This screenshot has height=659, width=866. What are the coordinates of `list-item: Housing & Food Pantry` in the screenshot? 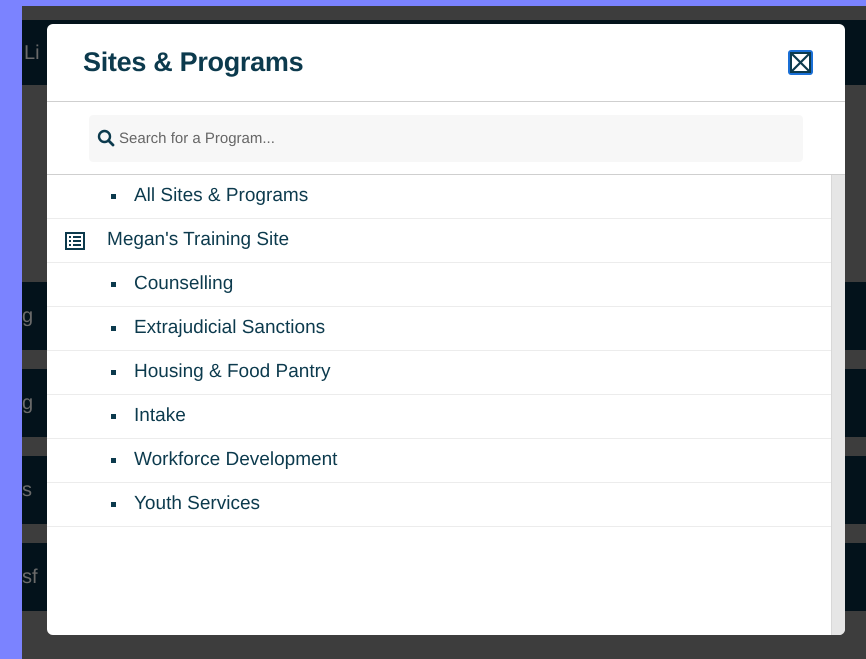 It's located at (439, 373).